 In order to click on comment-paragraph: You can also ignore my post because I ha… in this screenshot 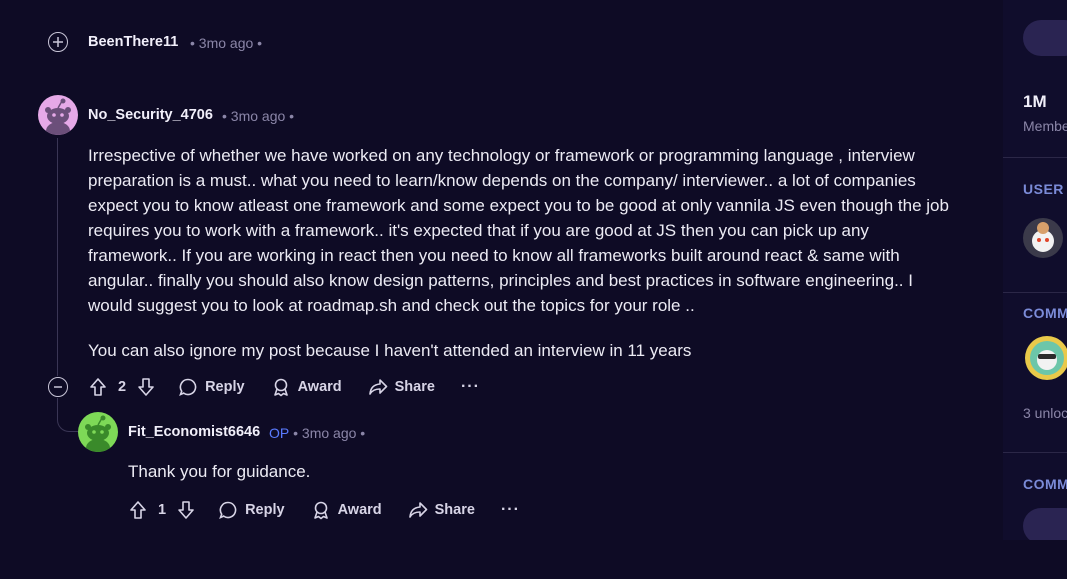, I will do `click(390, 350)`.